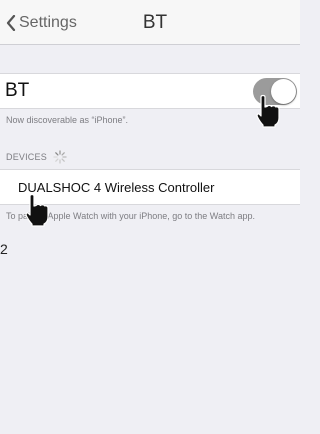 This screenshot has width=320, height=434. What do you see at coordinates (17, 90) in the screenshot?
I see `bluetooth-label: BT` at bounding box center [17, 90].